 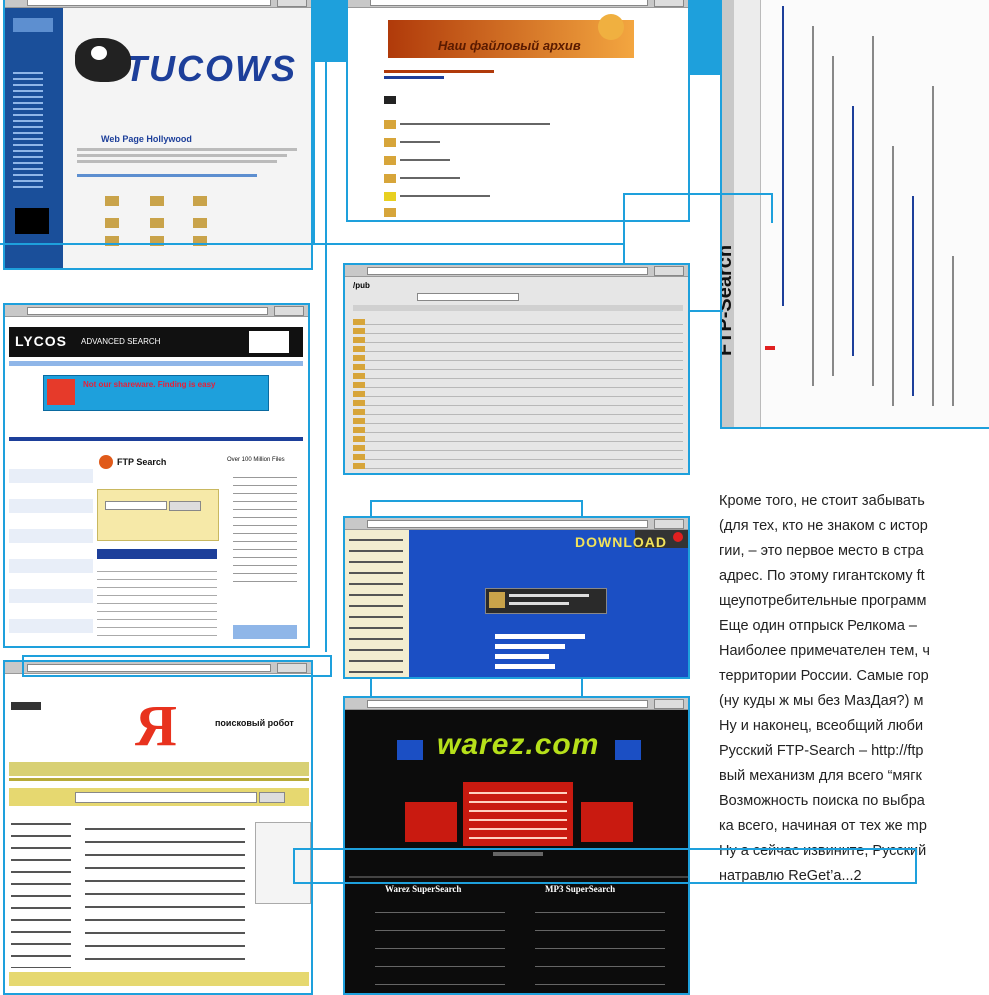 What do you see at coordinates (41, 341) in the screenshot?
I see `lycos-logo: LYCOS` at bounding box center [41, 341].